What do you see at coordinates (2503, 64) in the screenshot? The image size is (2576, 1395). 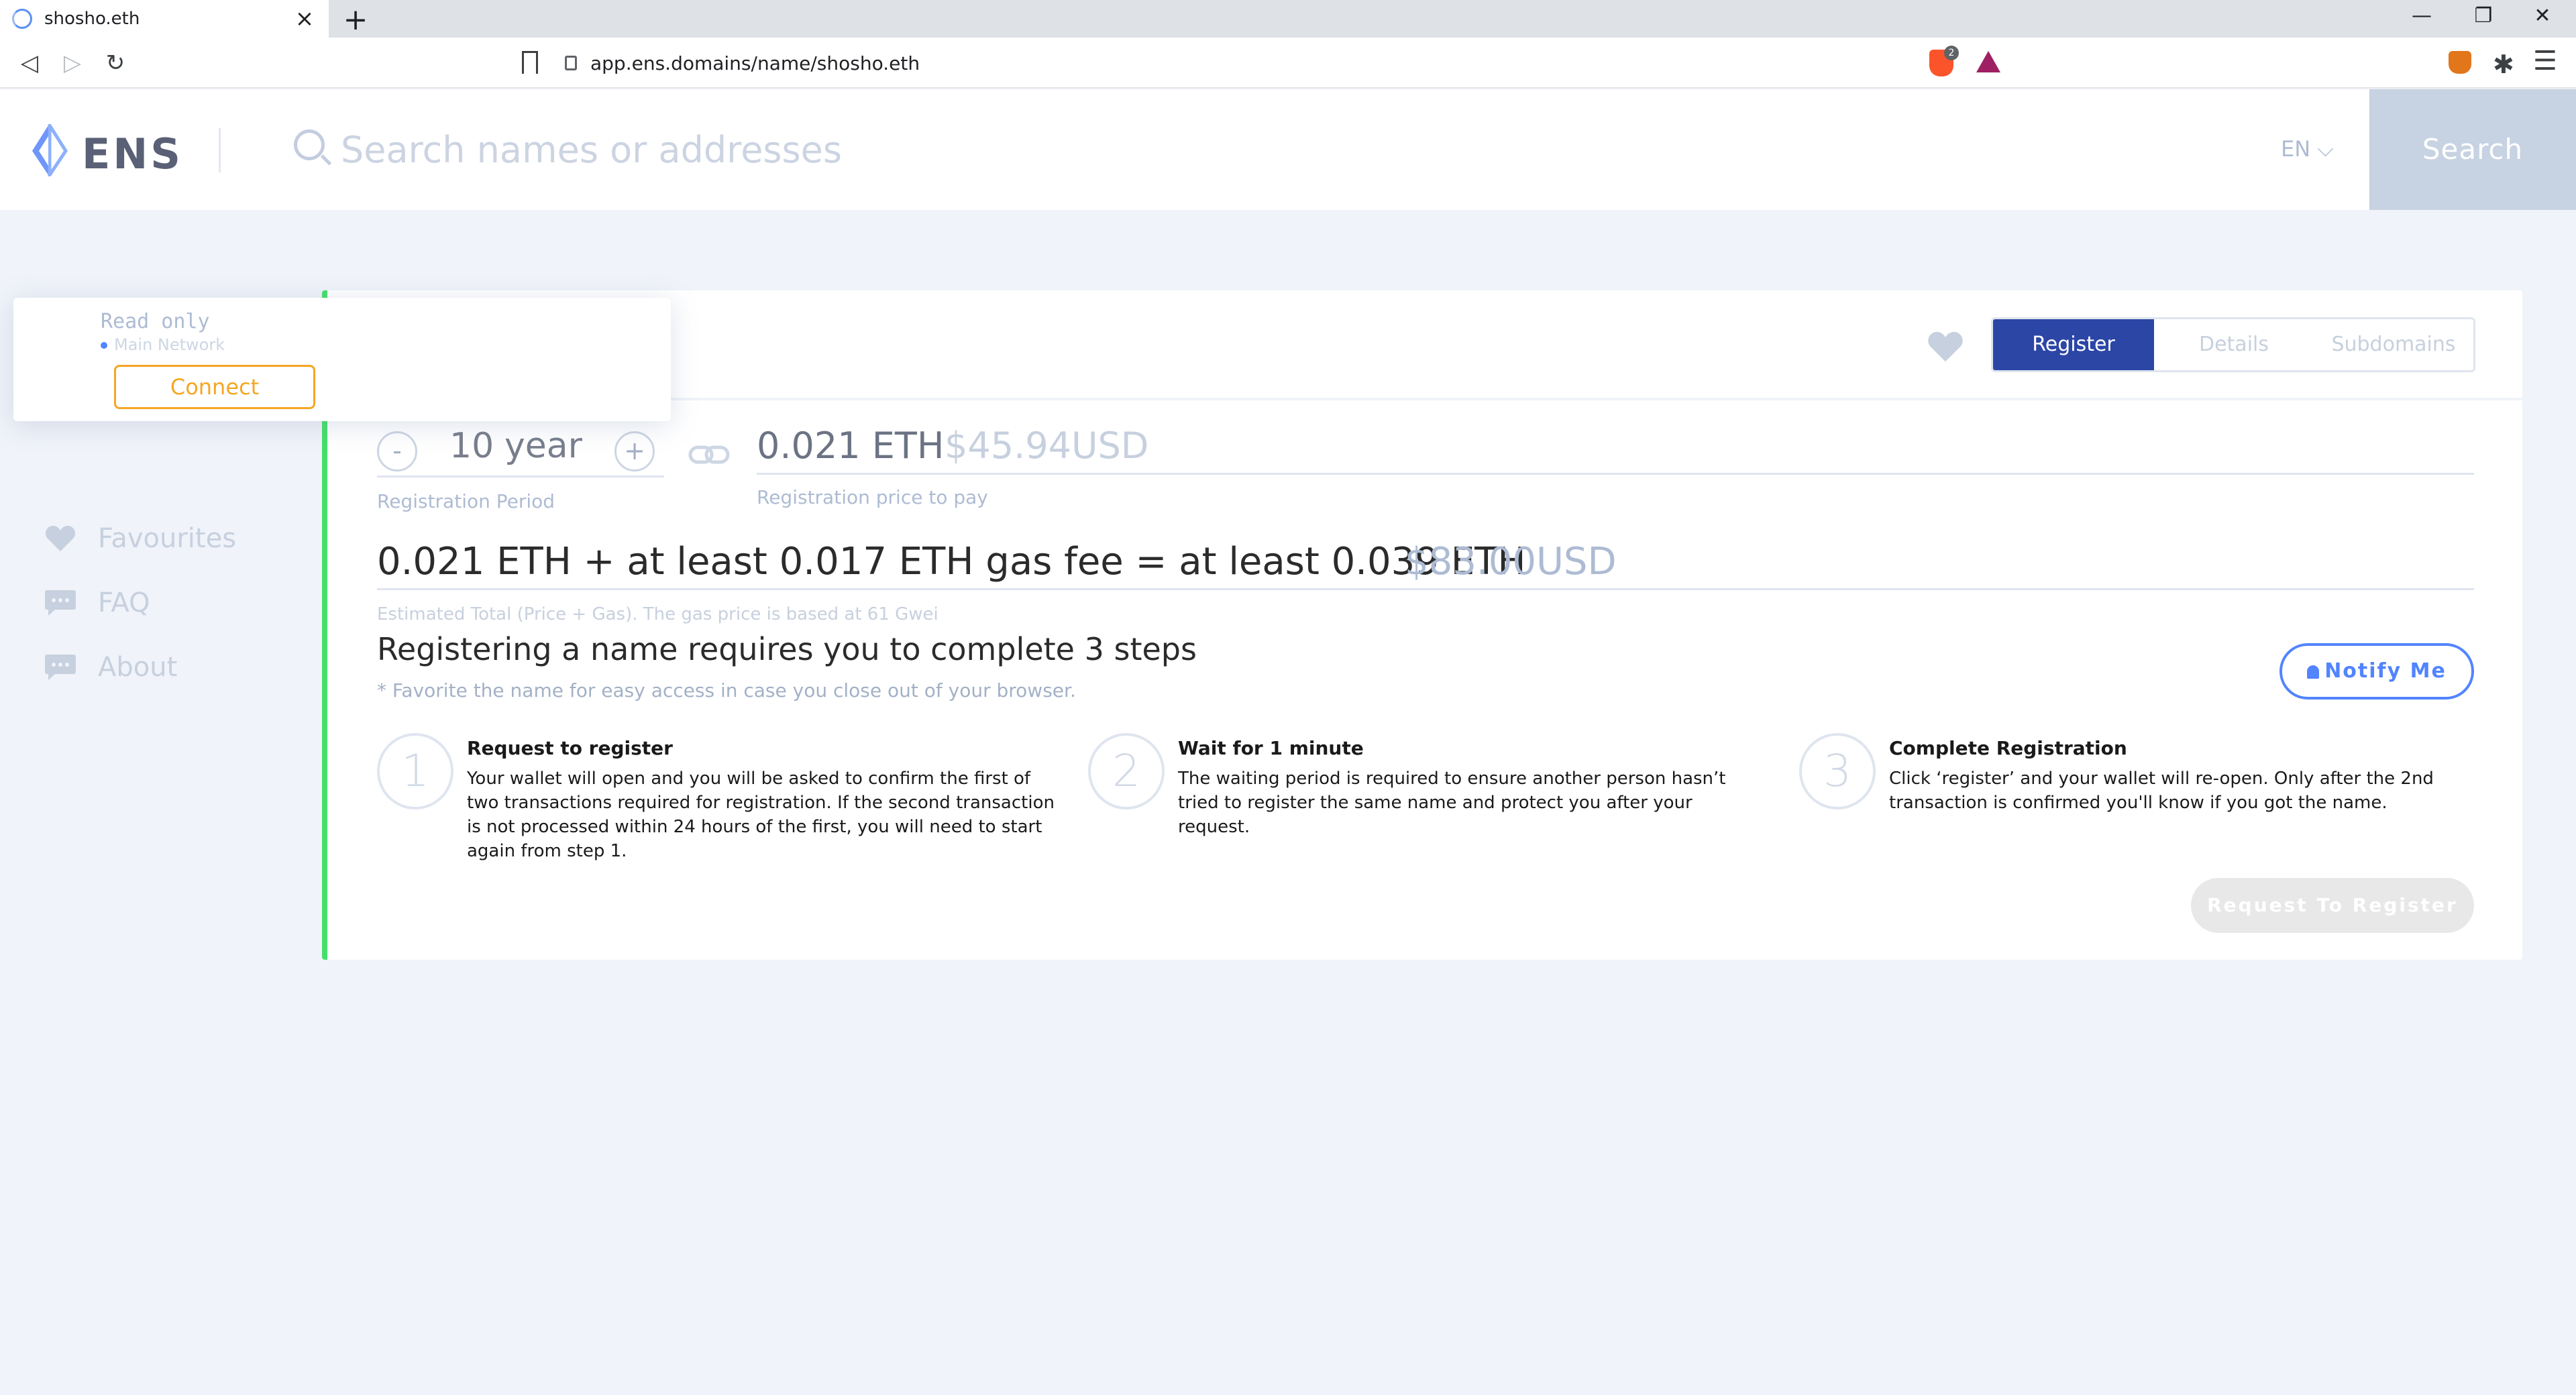 I see `extensions-icon: ✱` at bounding box center [2503, 64].